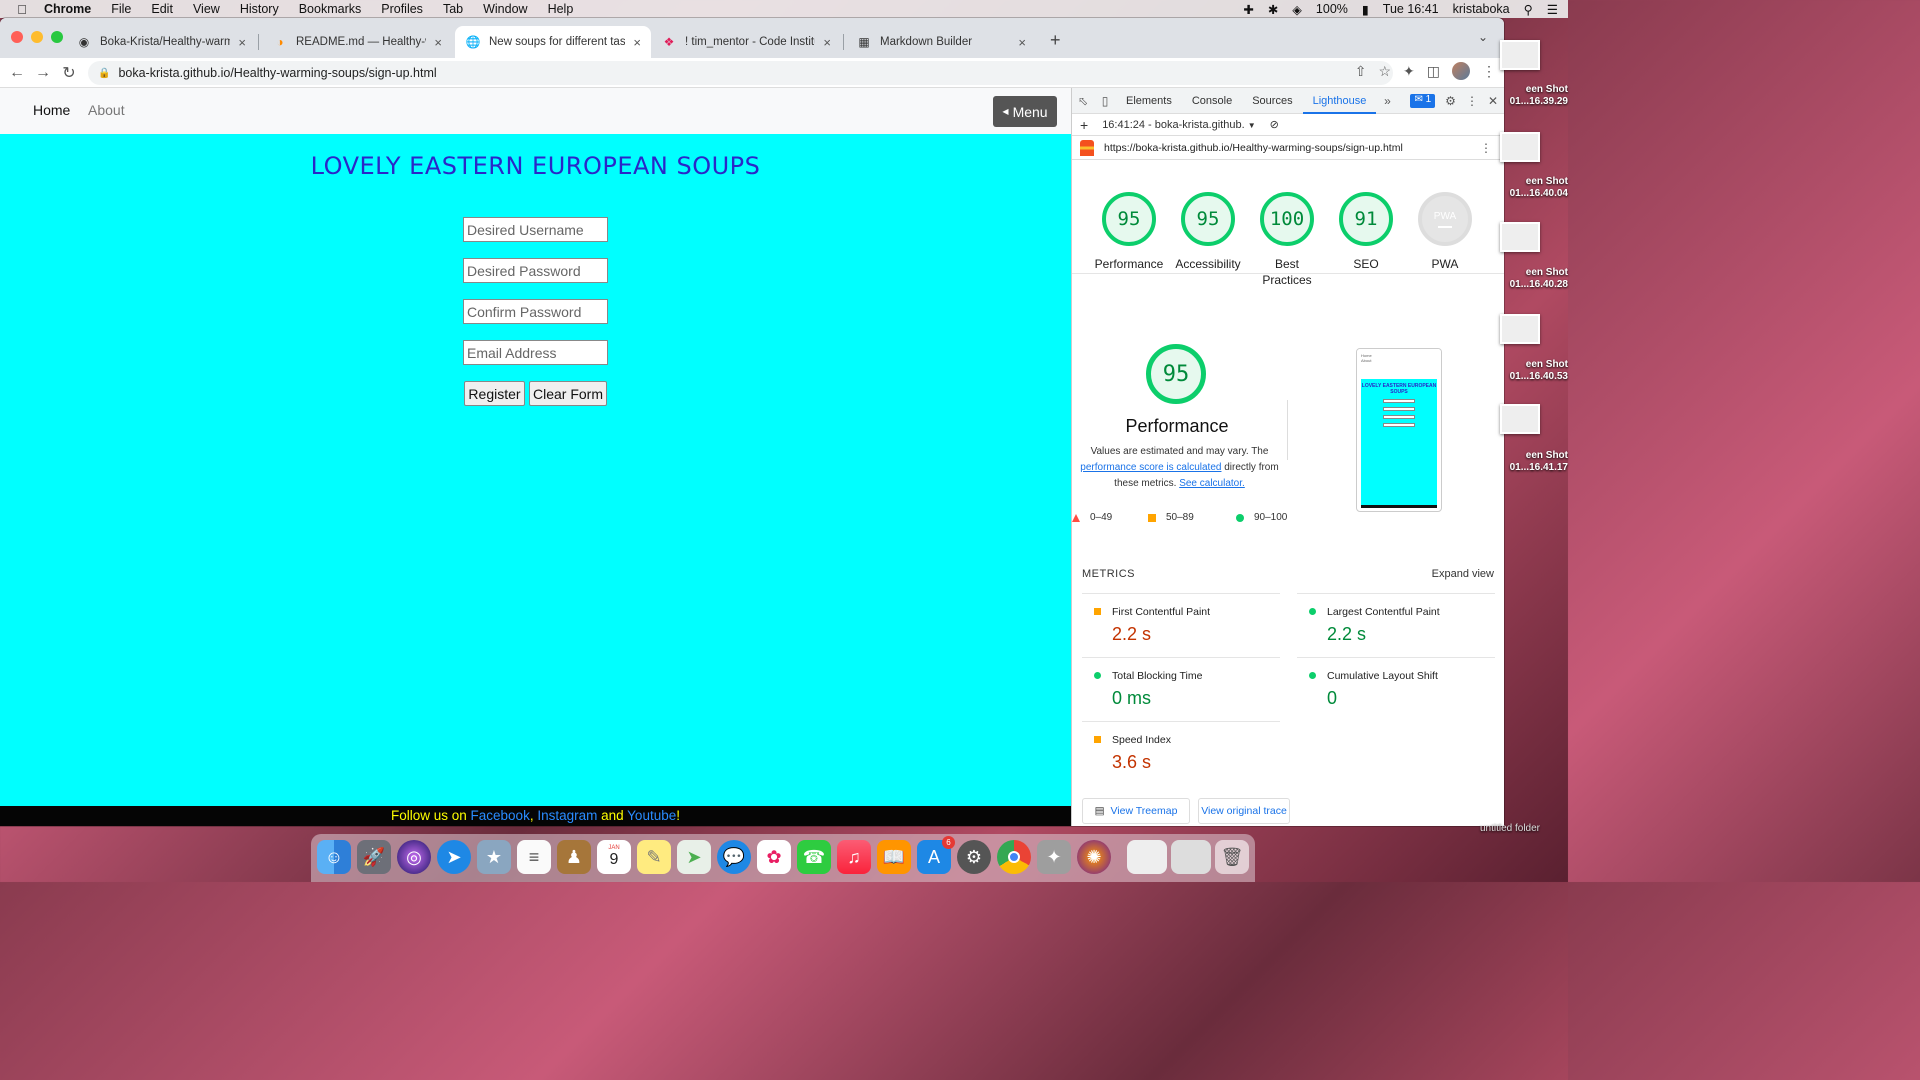  I want to click on devtools-menu-icon: ⋮, so click(1472, 101).